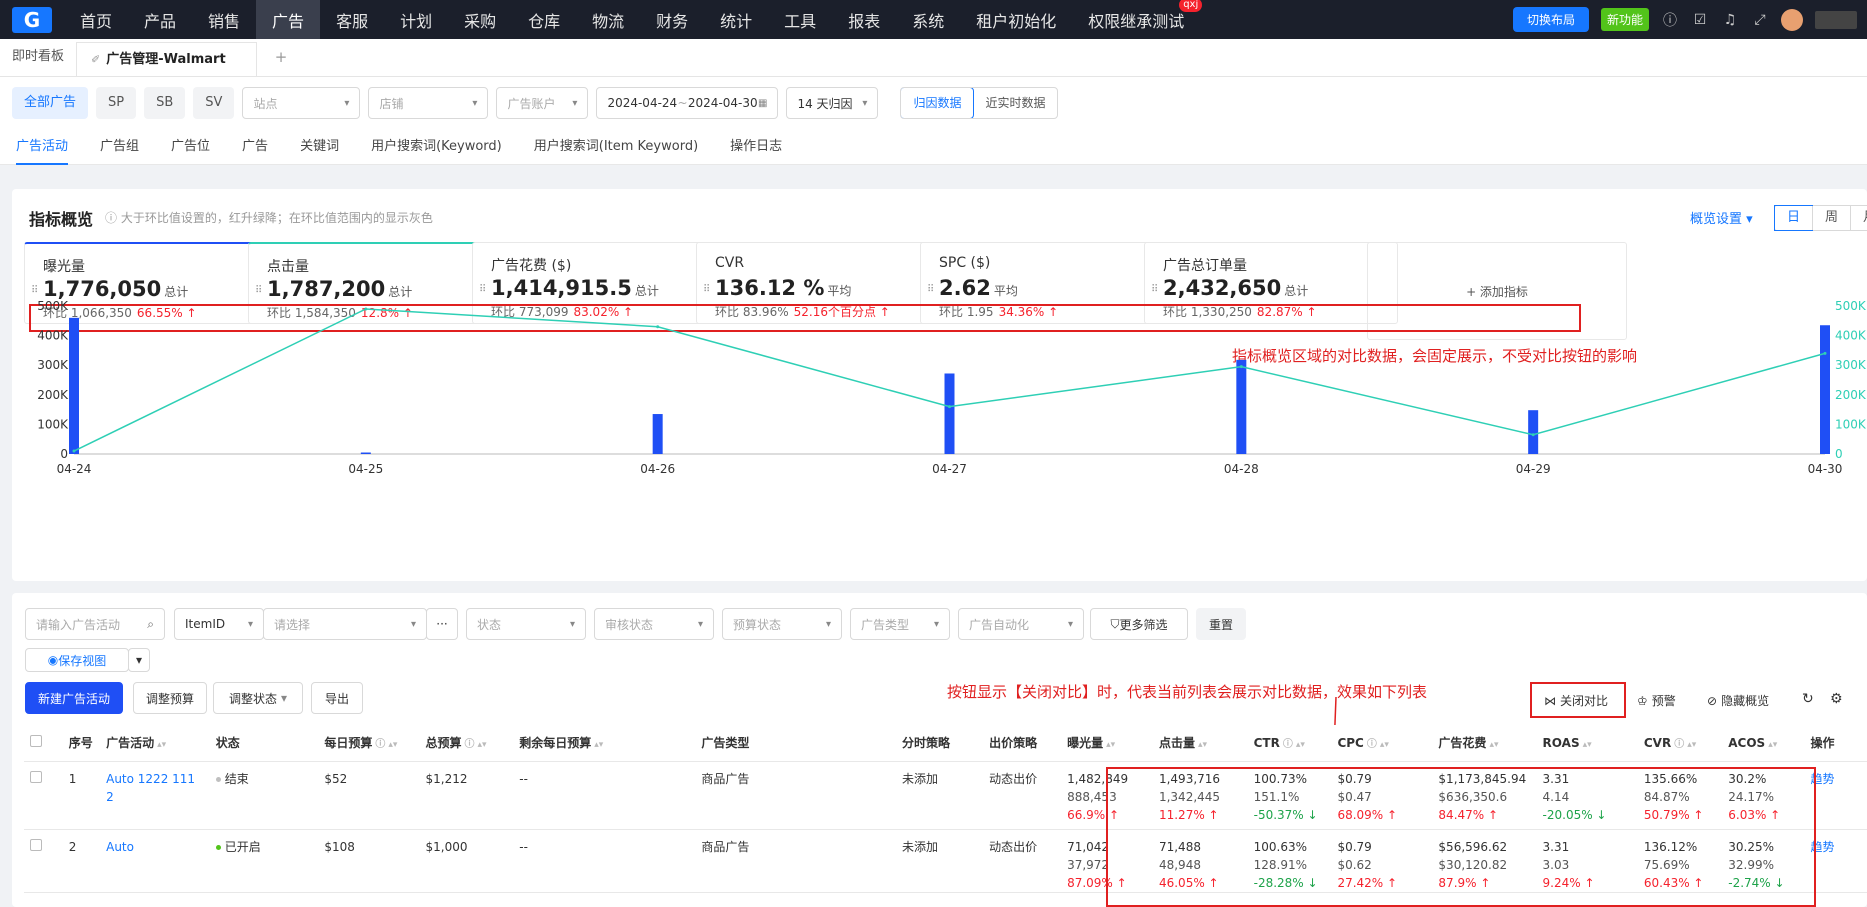  What do you see at coordinates (156, 788) in the screenshot?
I see `campaign-link: Auto 1222 111 2` at bounding box center [156, 788].